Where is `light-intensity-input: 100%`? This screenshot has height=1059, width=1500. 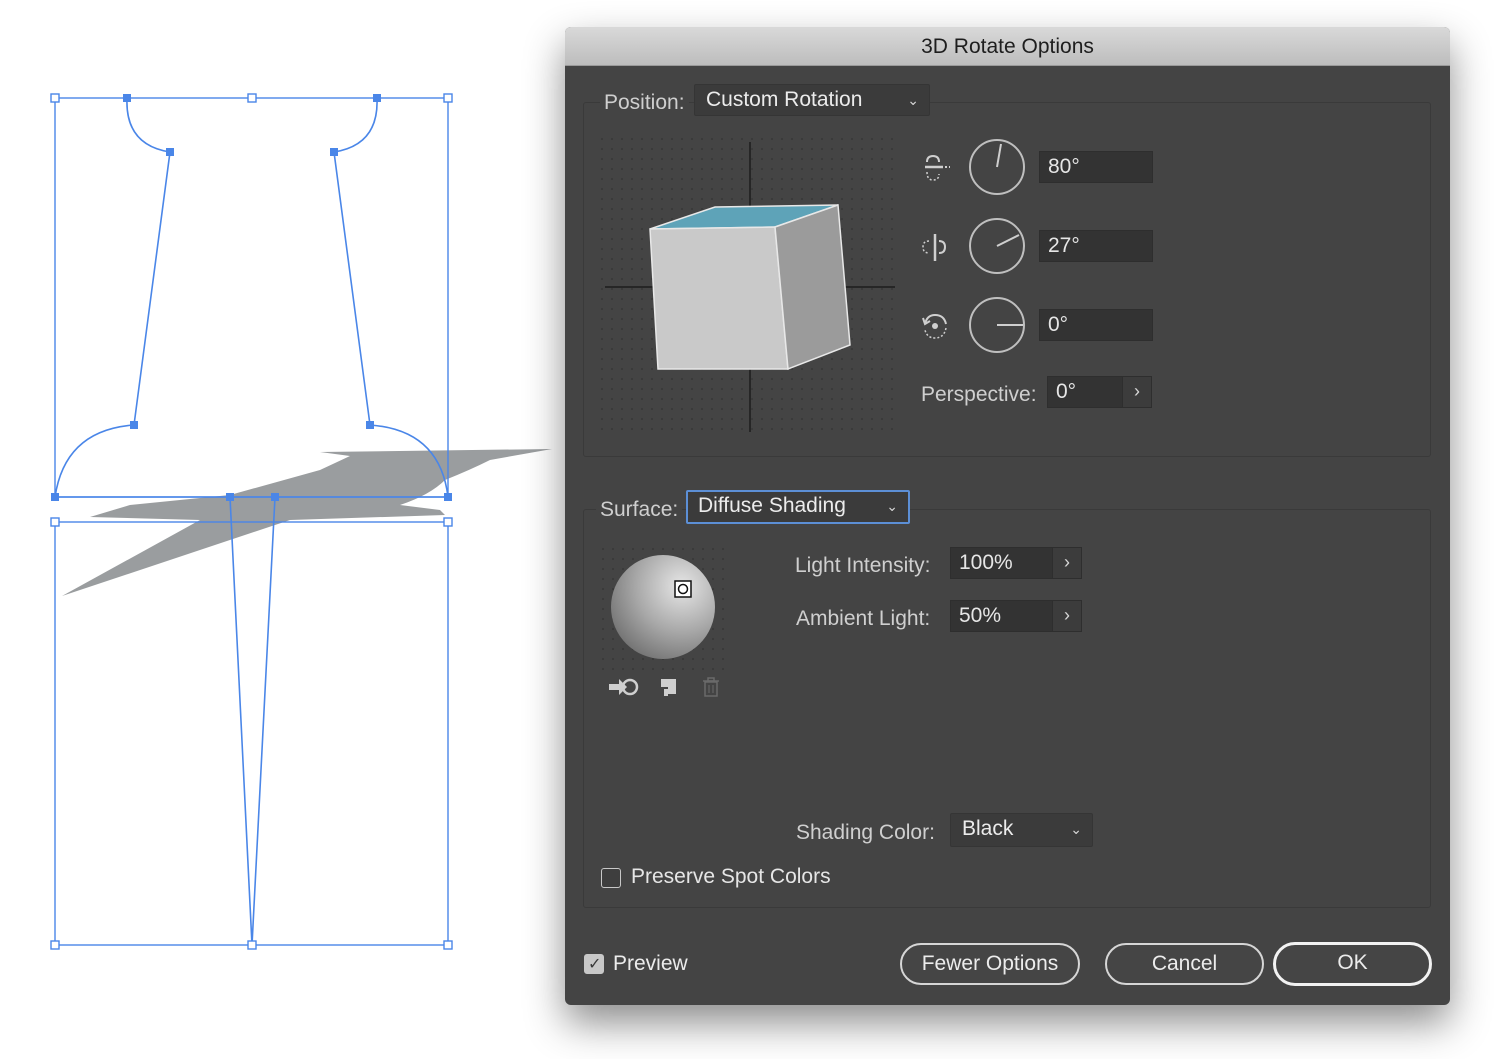 light-intensity-input: 100% is located at coordinates (1001, 563).